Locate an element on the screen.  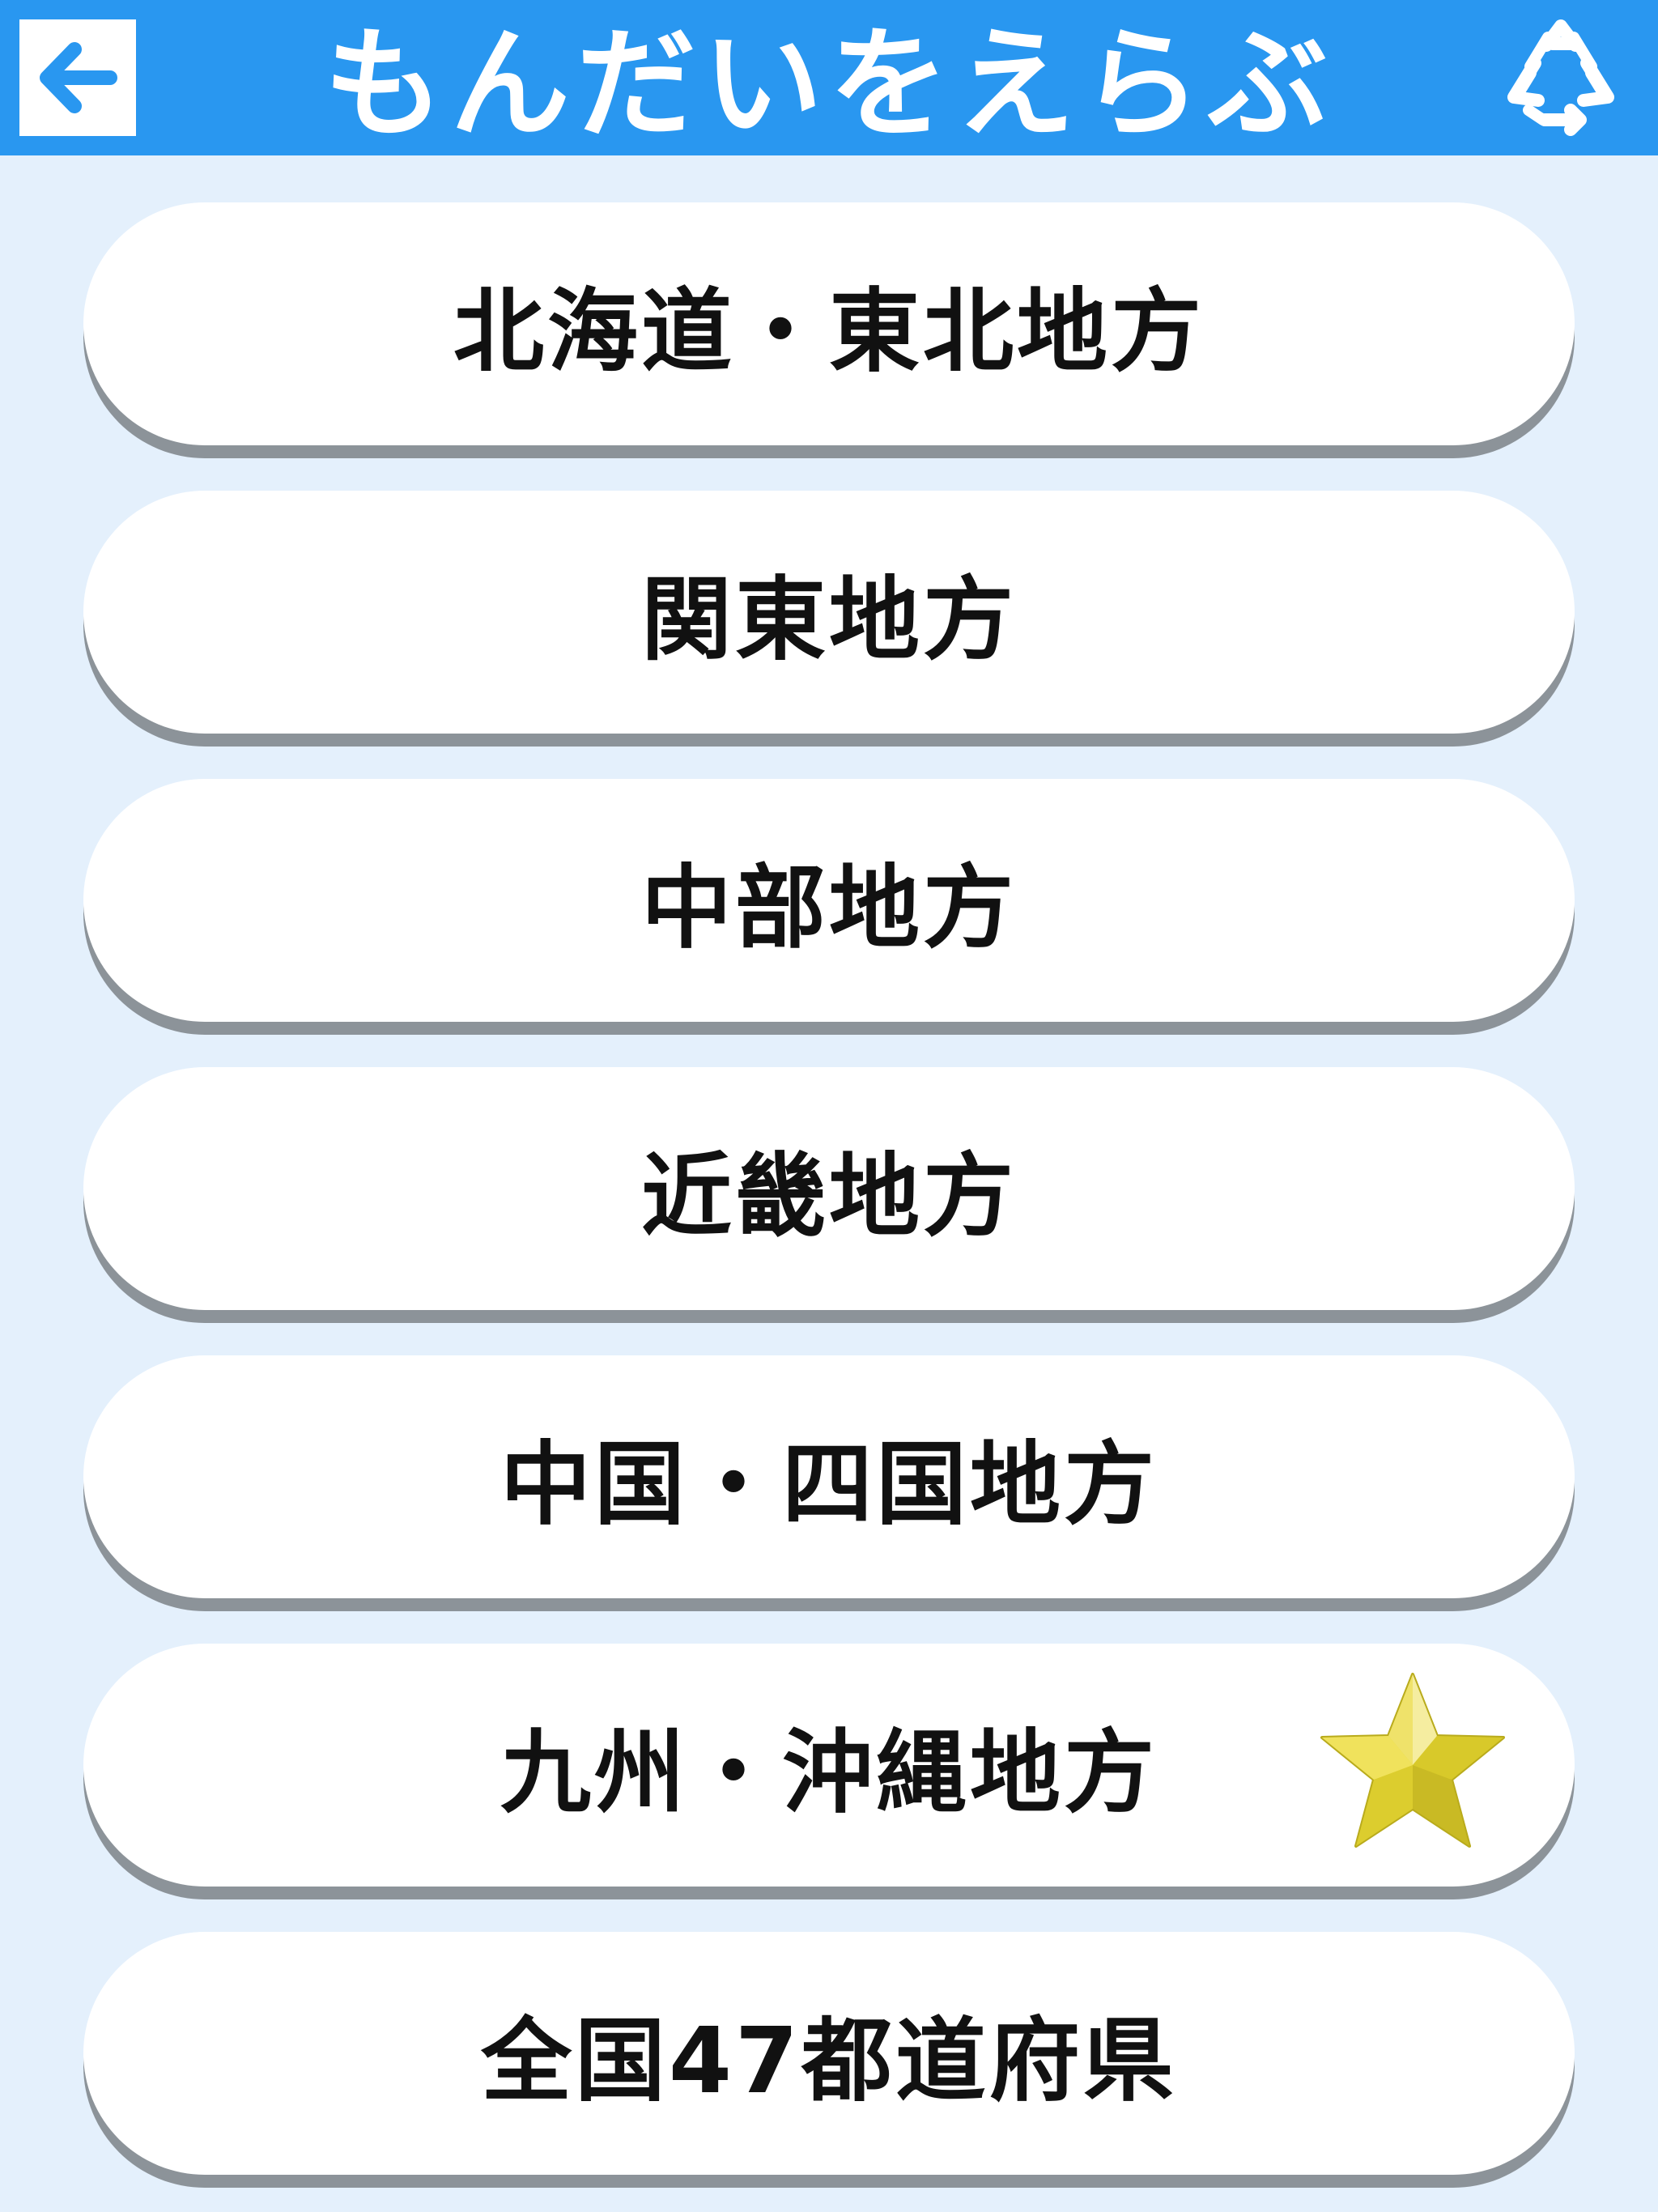
header-bar: もんだいをえらぶ is located at coordinates (829, 77).